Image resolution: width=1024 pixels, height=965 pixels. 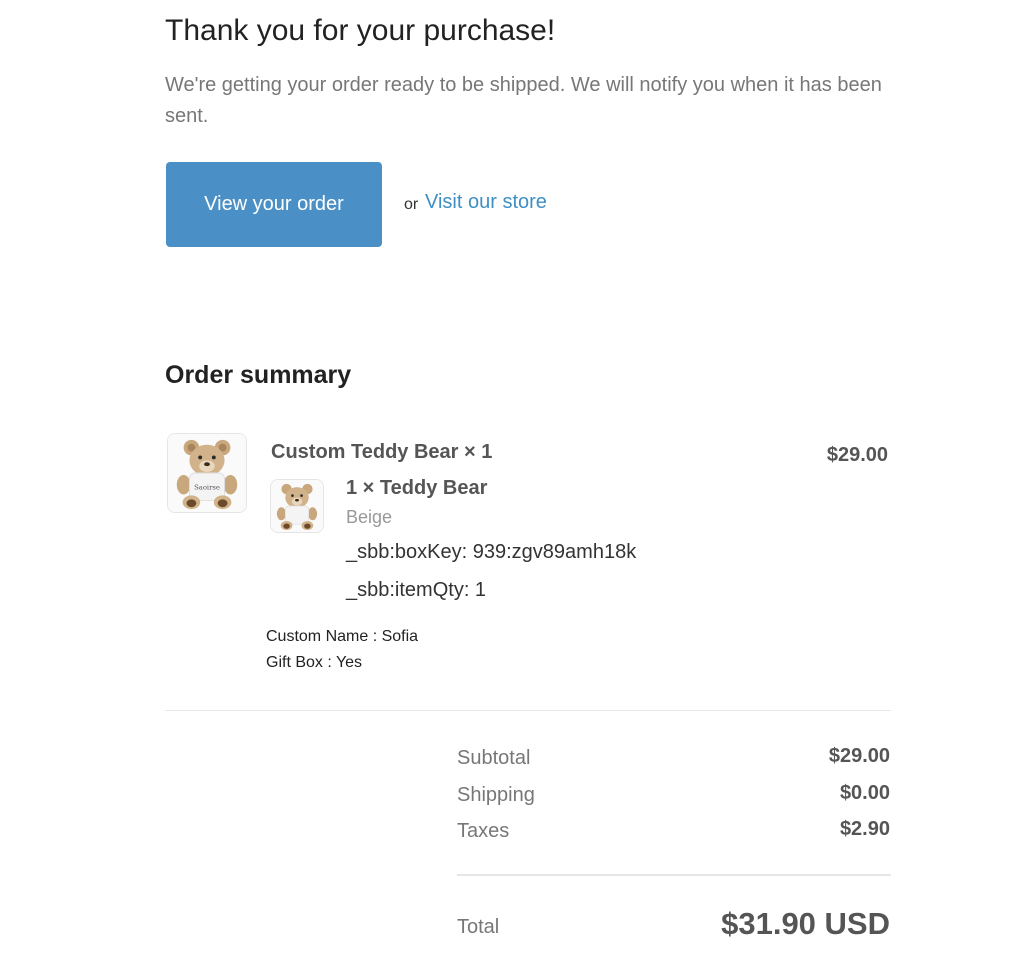 I want to click on subtotal-label: Subtotal, so click(x=494, y=758).